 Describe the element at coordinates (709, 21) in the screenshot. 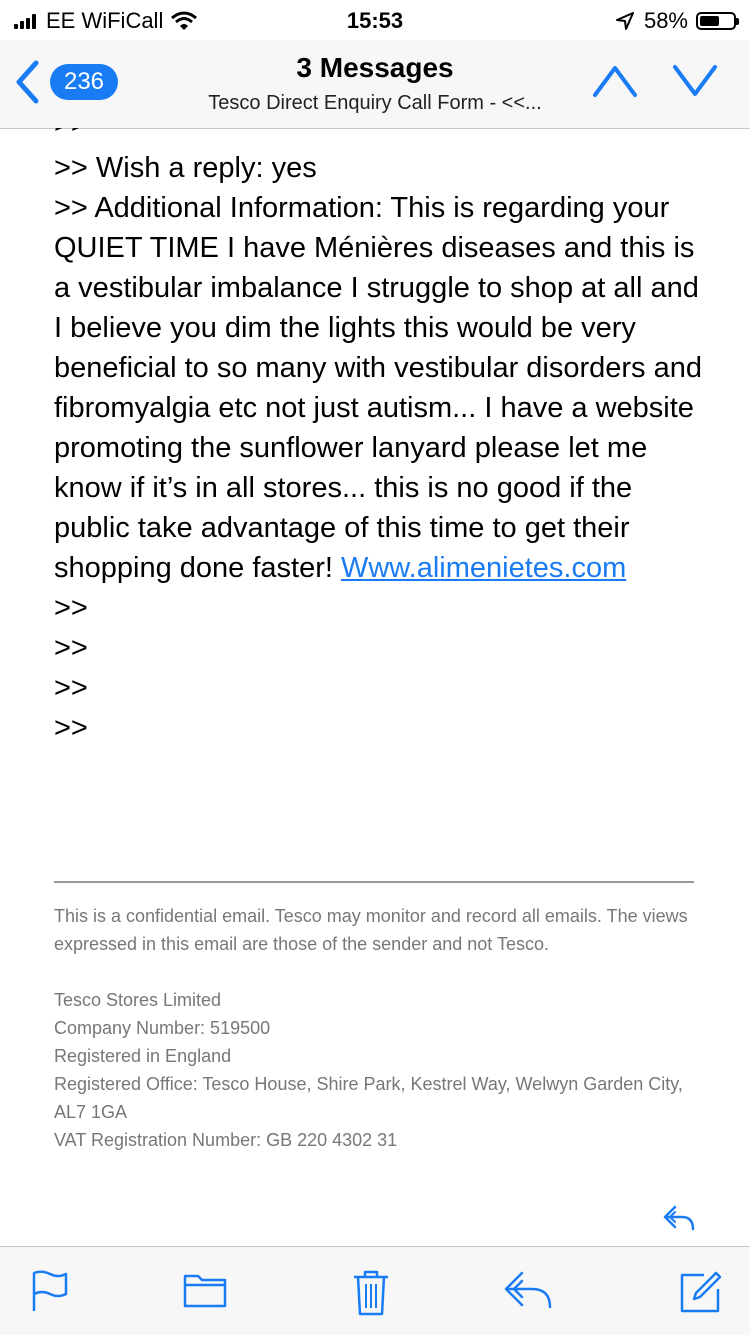

I see `battery-fill` at that location.